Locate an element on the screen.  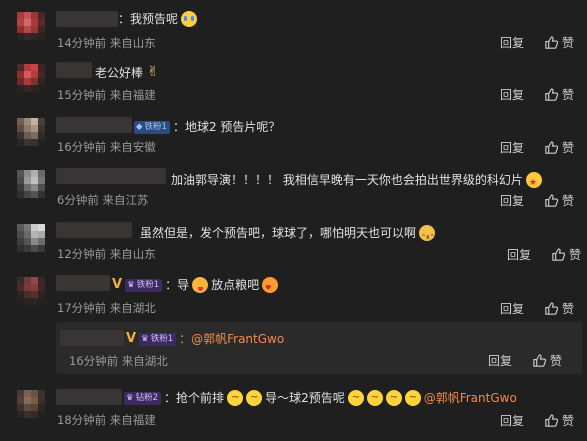
comment-location: 来自江苏 is located at coordinates (125, 200).